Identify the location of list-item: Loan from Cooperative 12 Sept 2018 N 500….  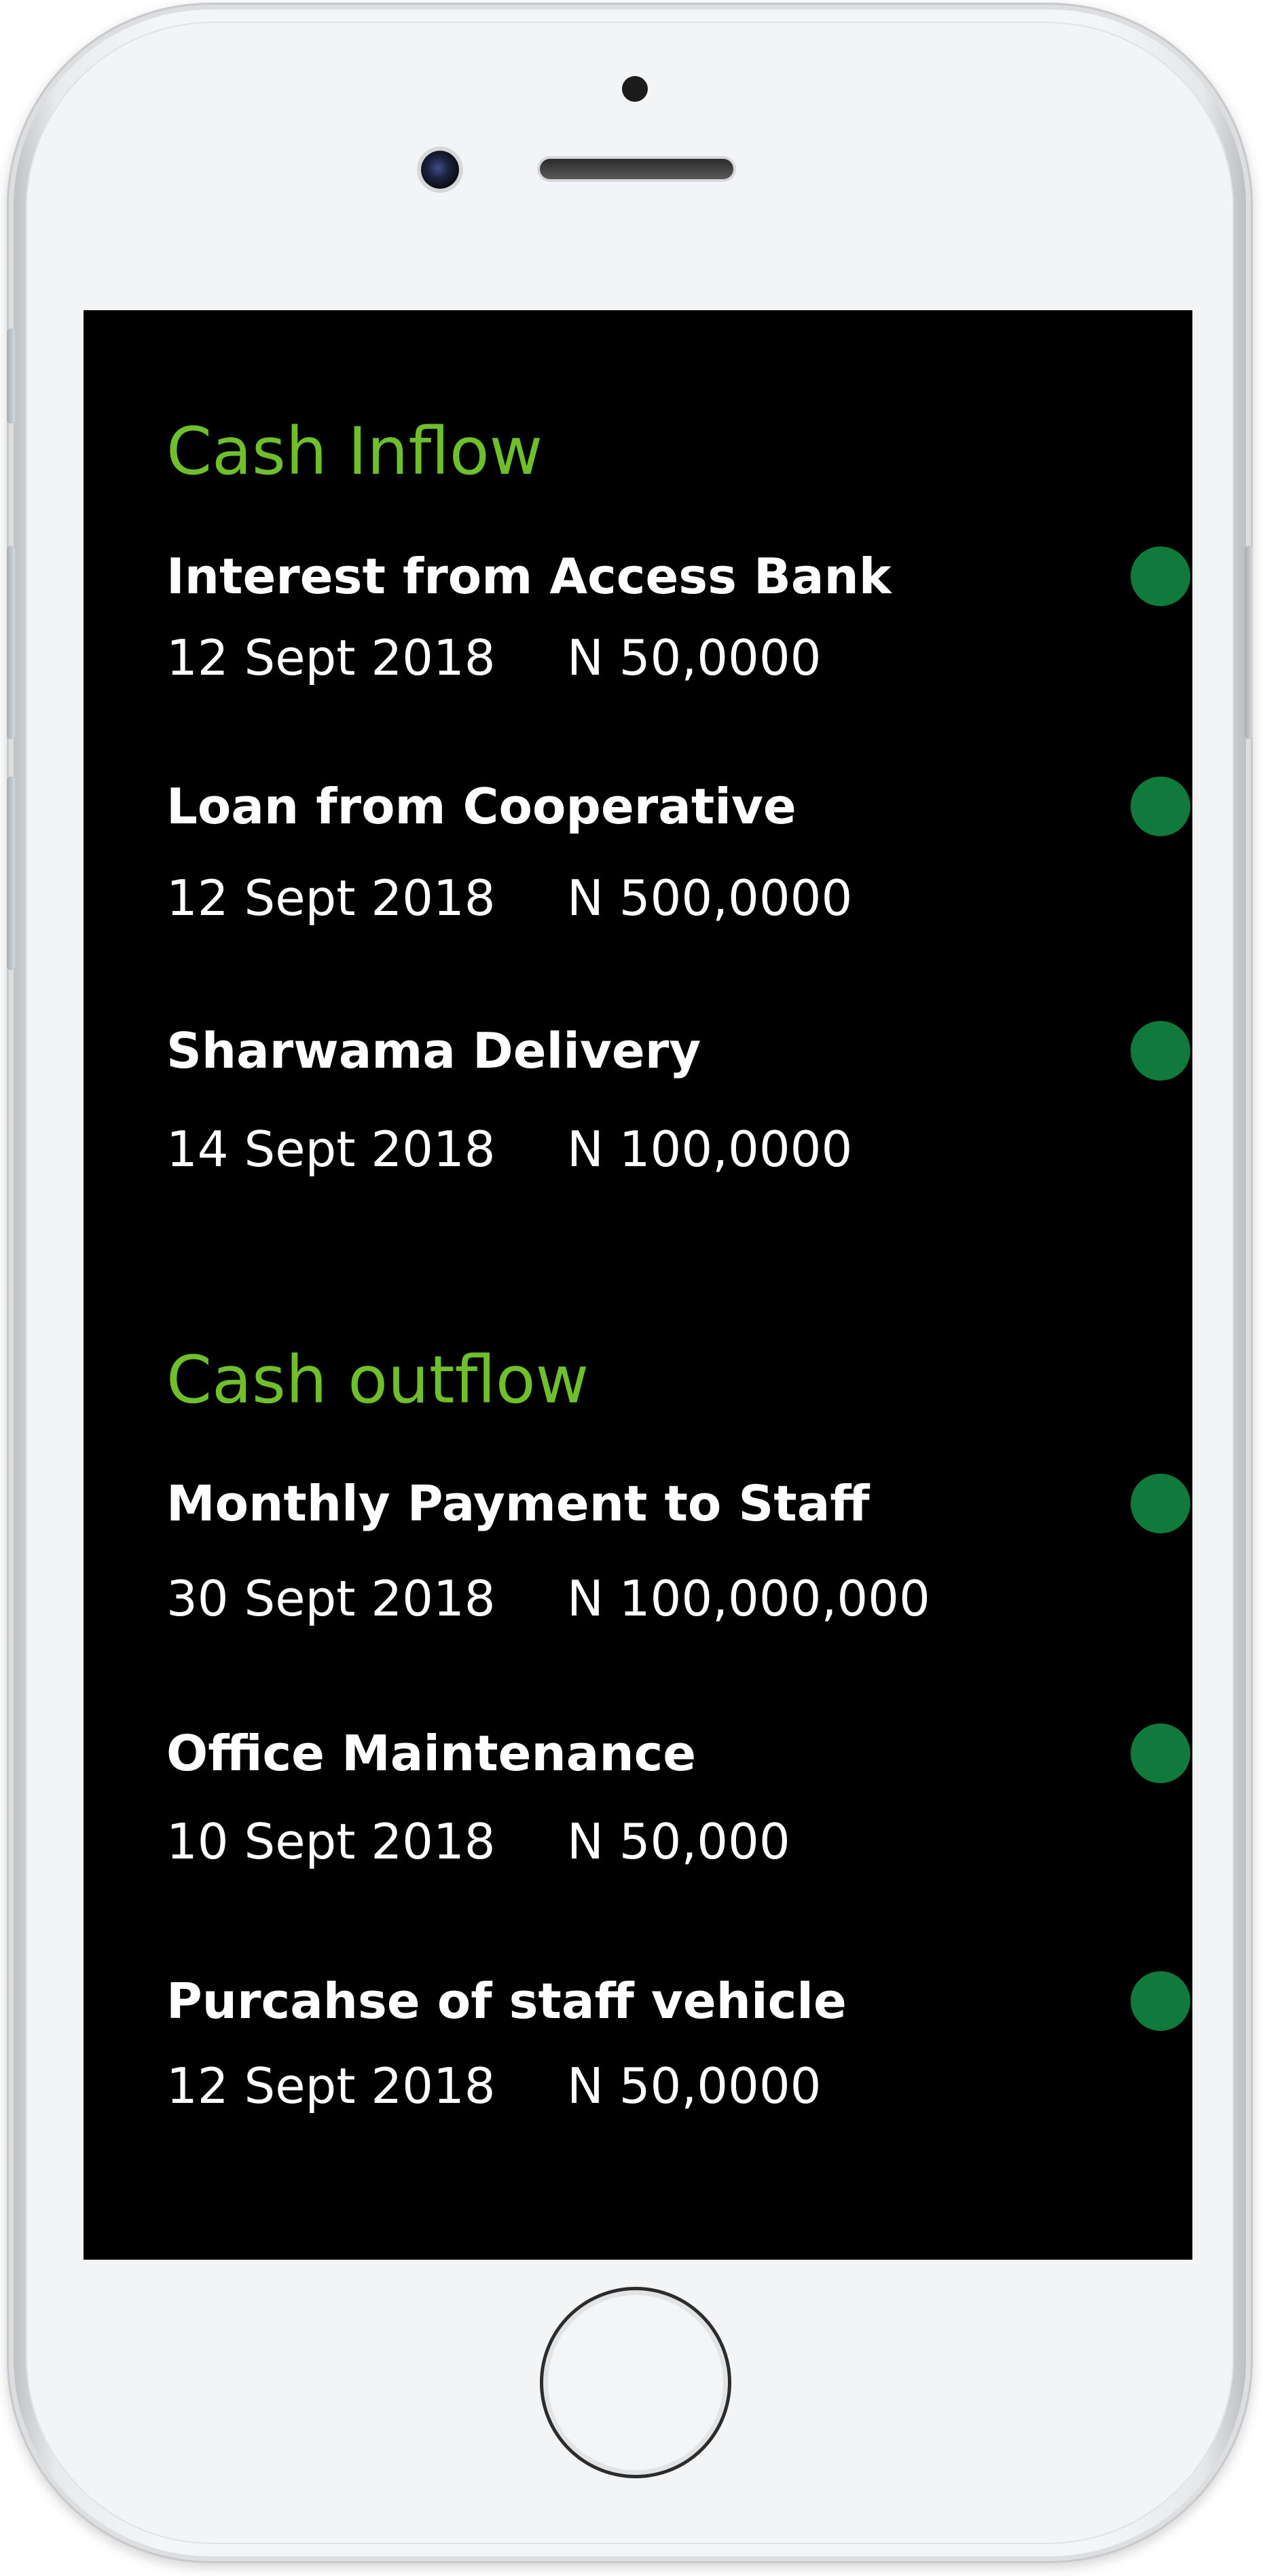
(678, 861).